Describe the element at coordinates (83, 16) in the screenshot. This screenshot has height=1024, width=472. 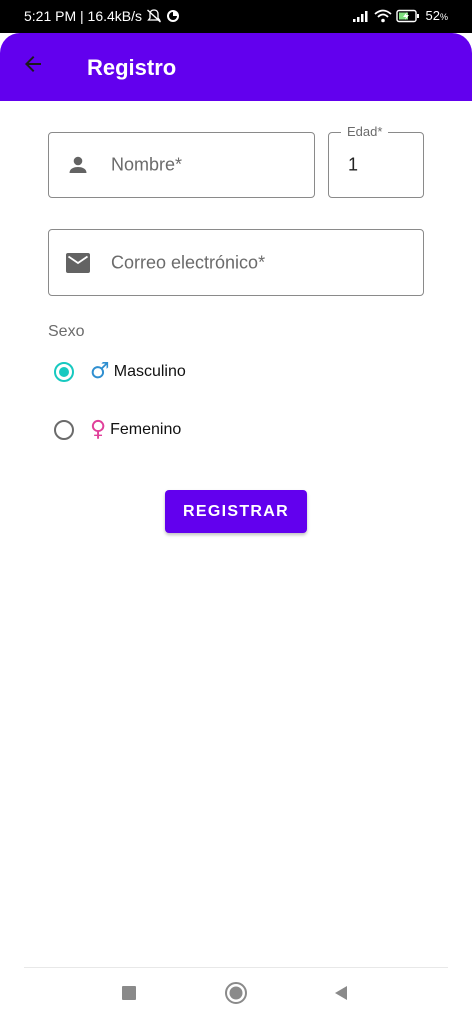
I see `status-time-speed: 5:21 PM | 16.4kB/s` at that location.